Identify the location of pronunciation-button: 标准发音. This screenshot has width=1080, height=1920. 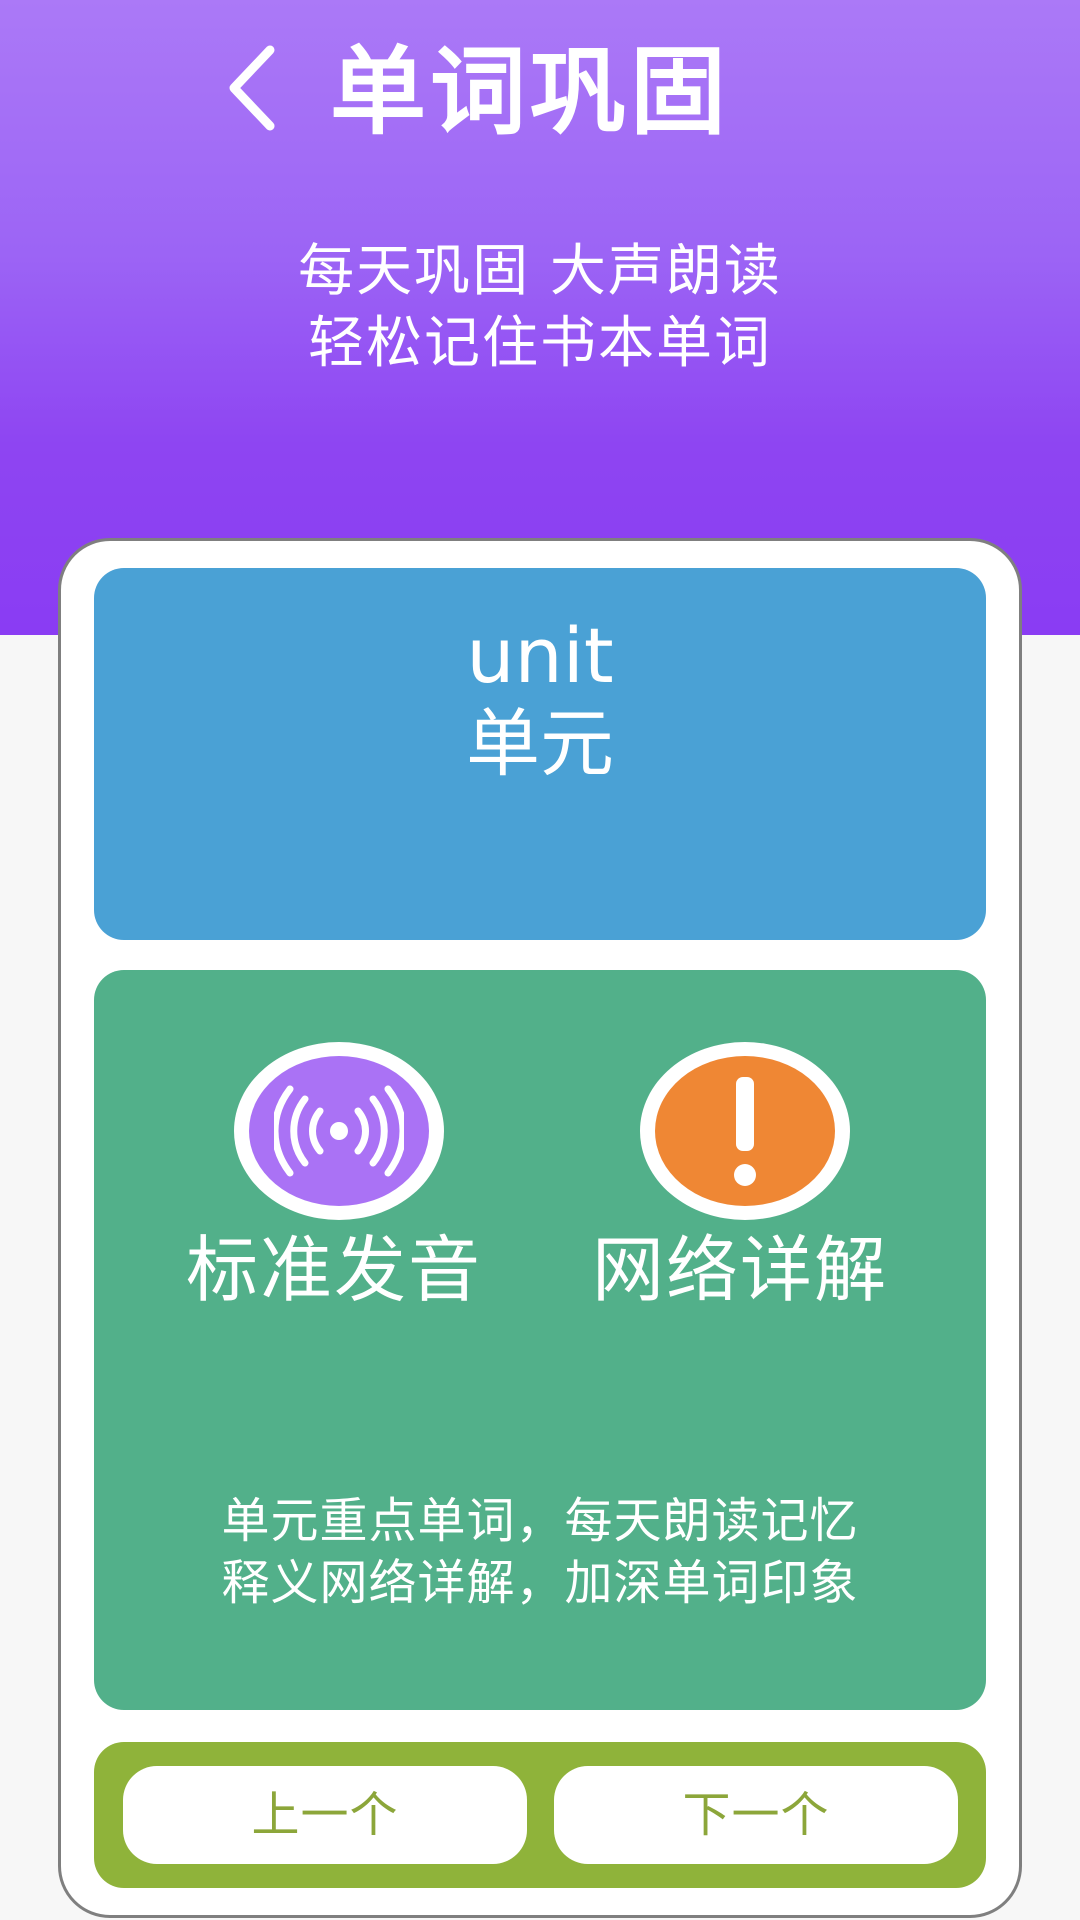
(334, 1187).